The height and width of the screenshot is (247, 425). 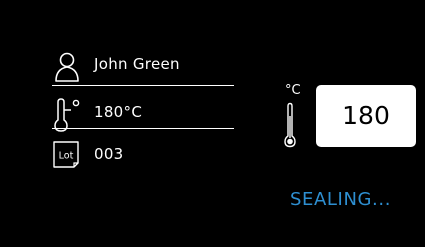 I want to click on operator-row: John Green, so click(x=143, y=67).